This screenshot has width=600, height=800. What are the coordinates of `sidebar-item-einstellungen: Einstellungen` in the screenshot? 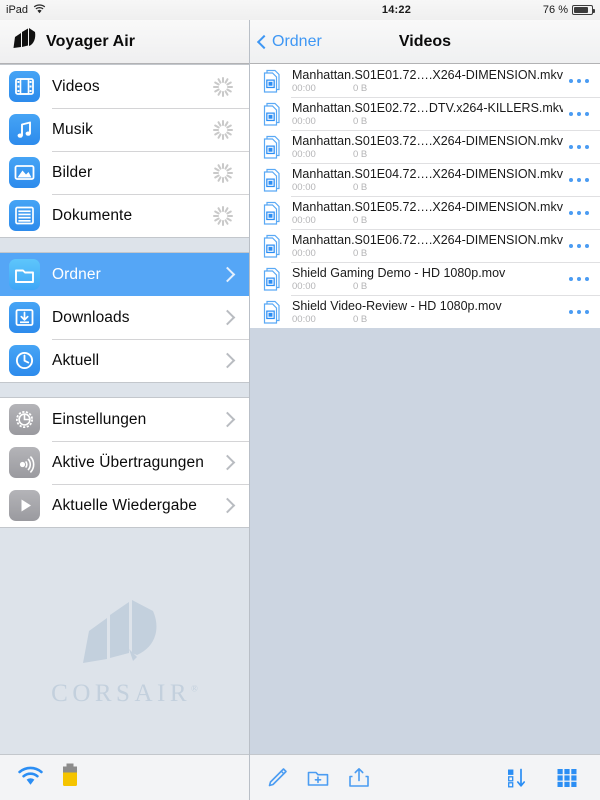 It's located at (124, 419).